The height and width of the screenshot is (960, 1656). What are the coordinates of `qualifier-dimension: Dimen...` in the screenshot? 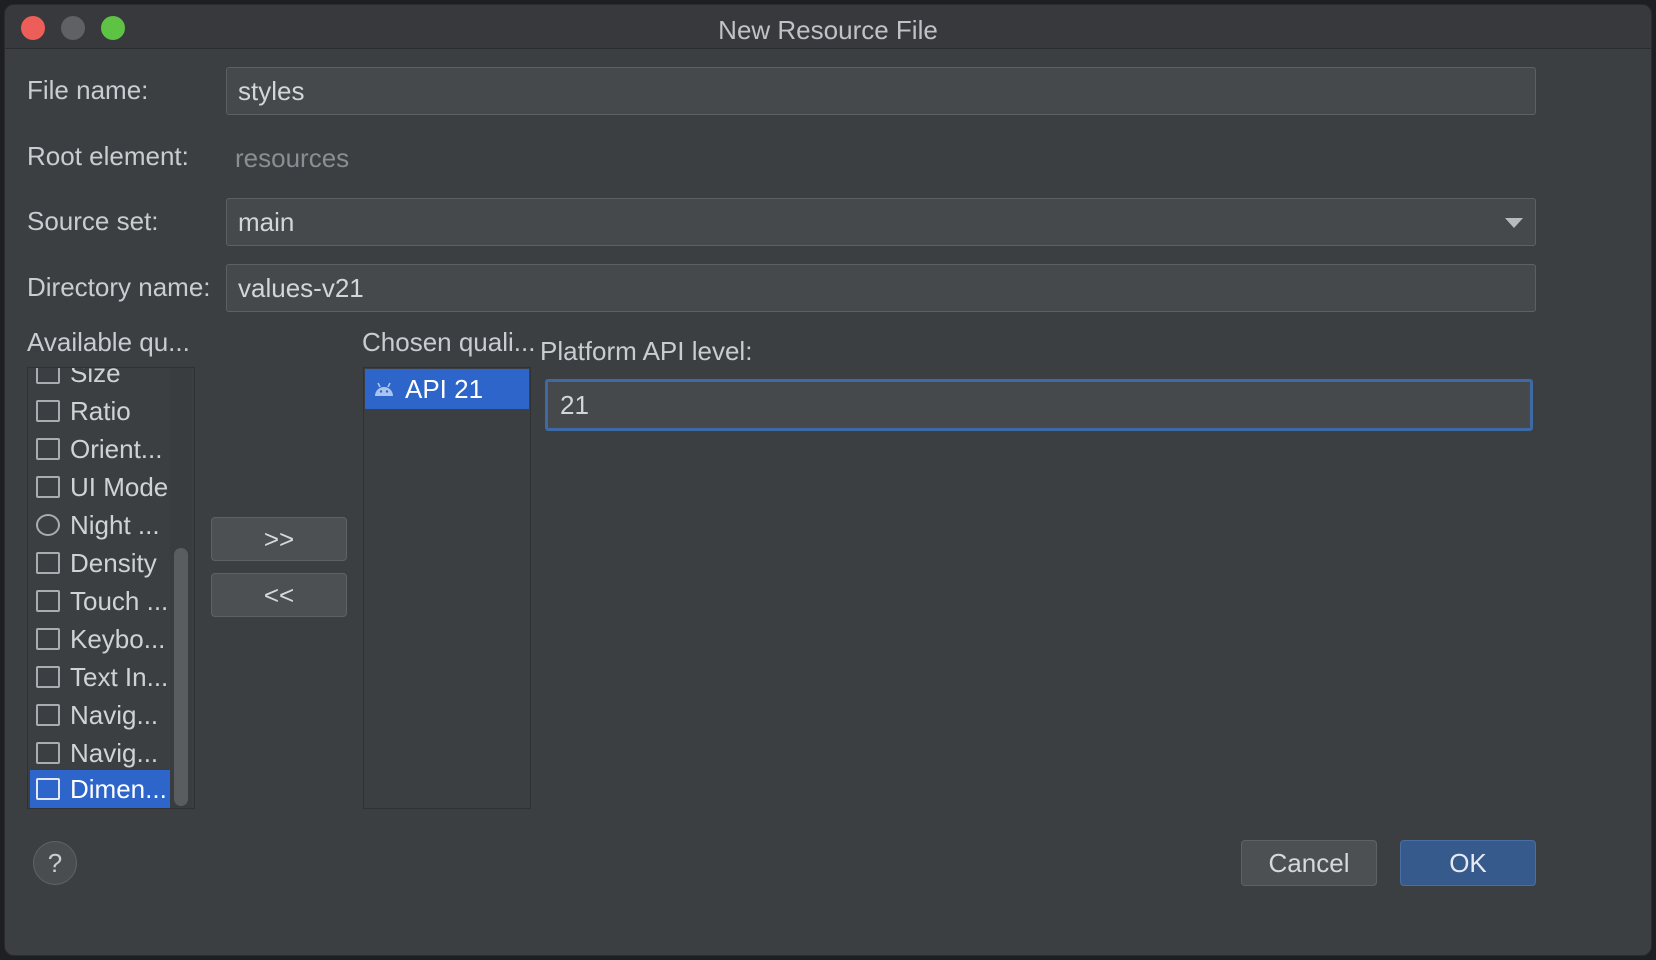 It's located at (100, 789).